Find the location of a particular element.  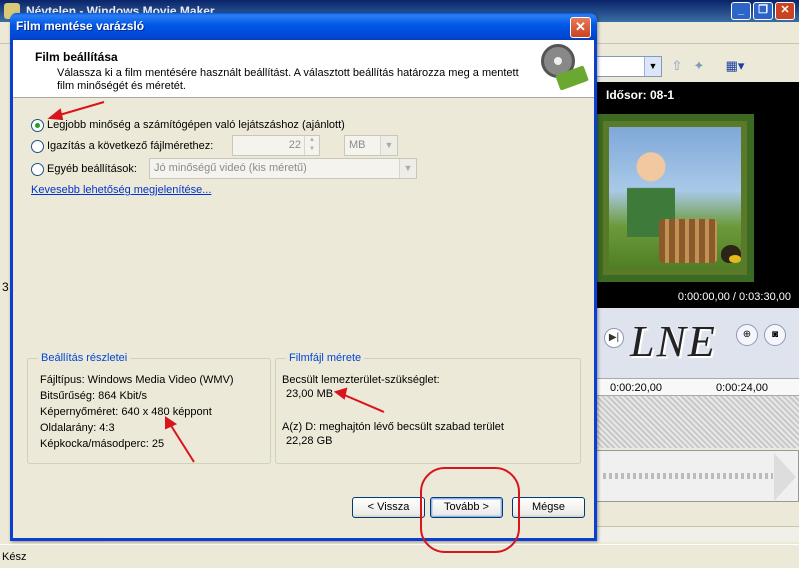

bird-image is located at coordinates (731, 254).